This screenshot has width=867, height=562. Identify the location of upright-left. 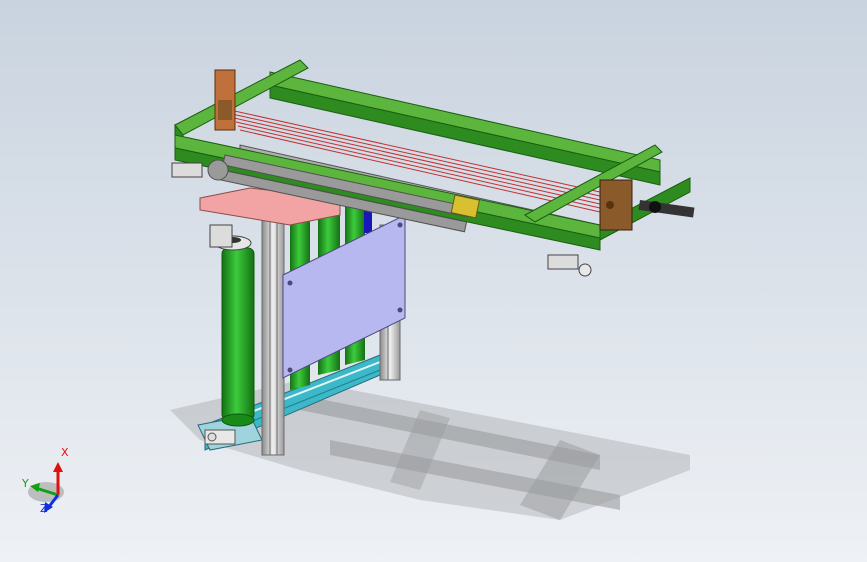
(273, 330).